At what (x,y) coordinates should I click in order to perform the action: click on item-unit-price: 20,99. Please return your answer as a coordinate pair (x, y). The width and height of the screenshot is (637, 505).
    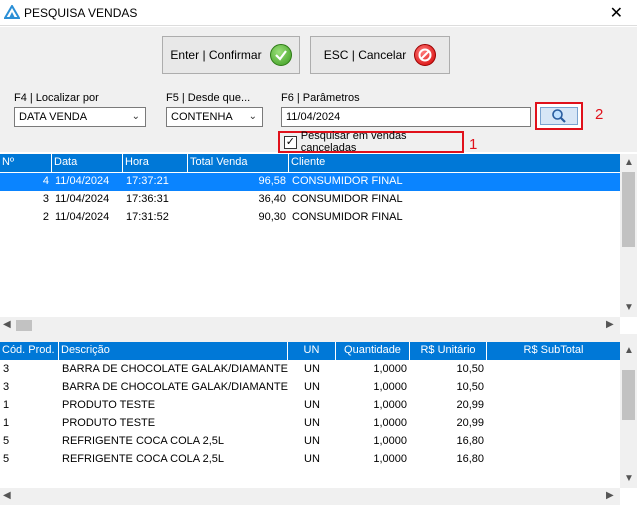
    Looking at the image, I should click on (470, 423).